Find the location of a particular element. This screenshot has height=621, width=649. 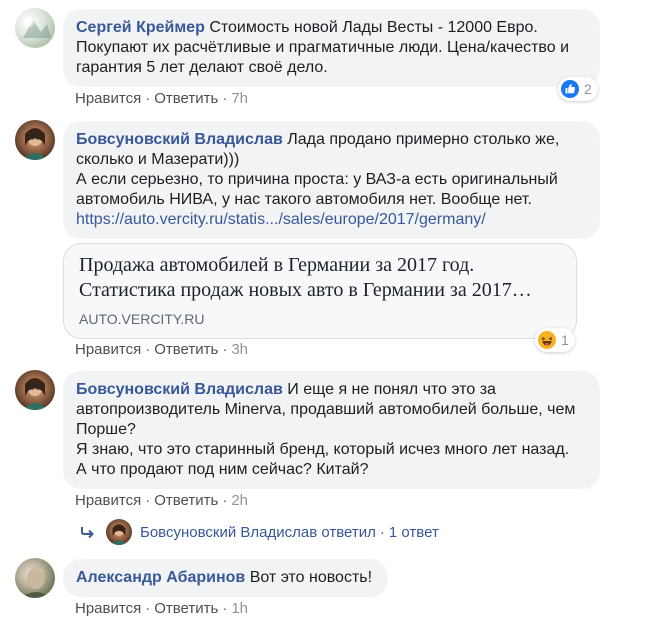

comment-text: Вот это новость! is located at coordinates (311, 577).